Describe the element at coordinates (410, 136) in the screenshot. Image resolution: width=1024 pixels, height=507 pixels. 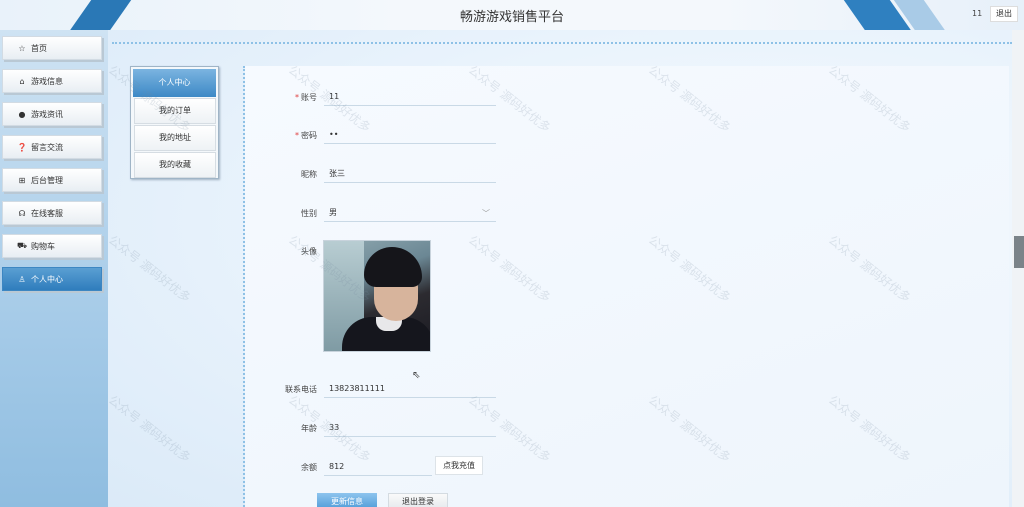
I see `password-field: ••` at that location.